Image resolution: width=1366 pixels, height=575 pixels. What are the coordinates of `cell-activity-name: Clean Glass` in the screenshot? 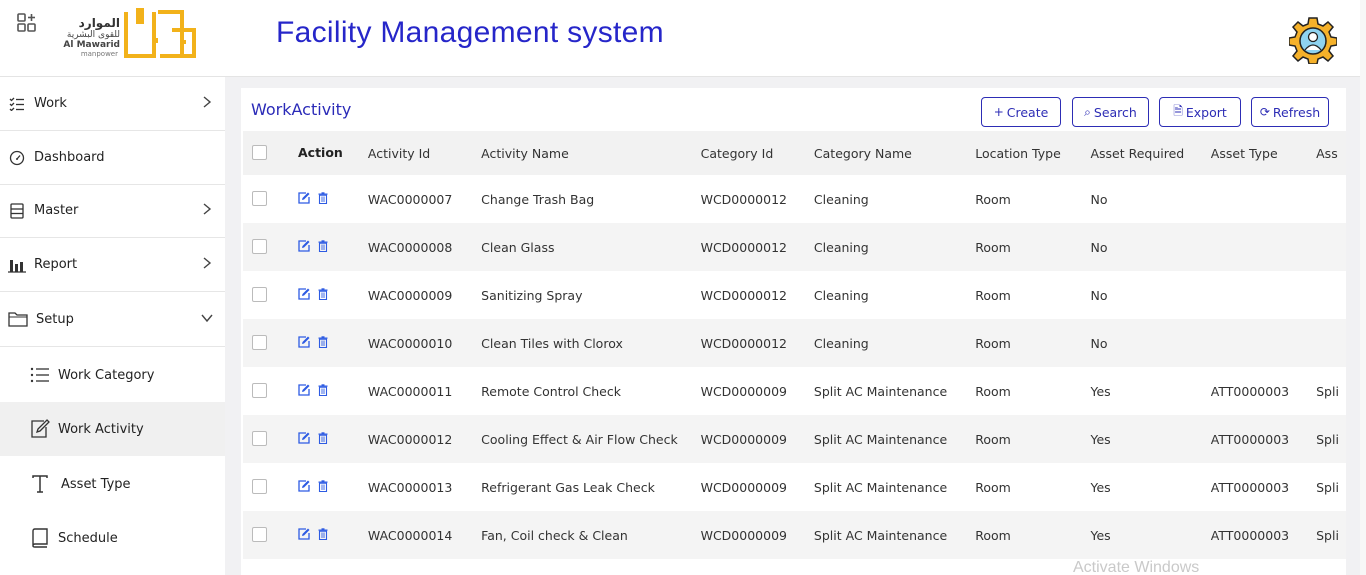 It's located at (591, 247).